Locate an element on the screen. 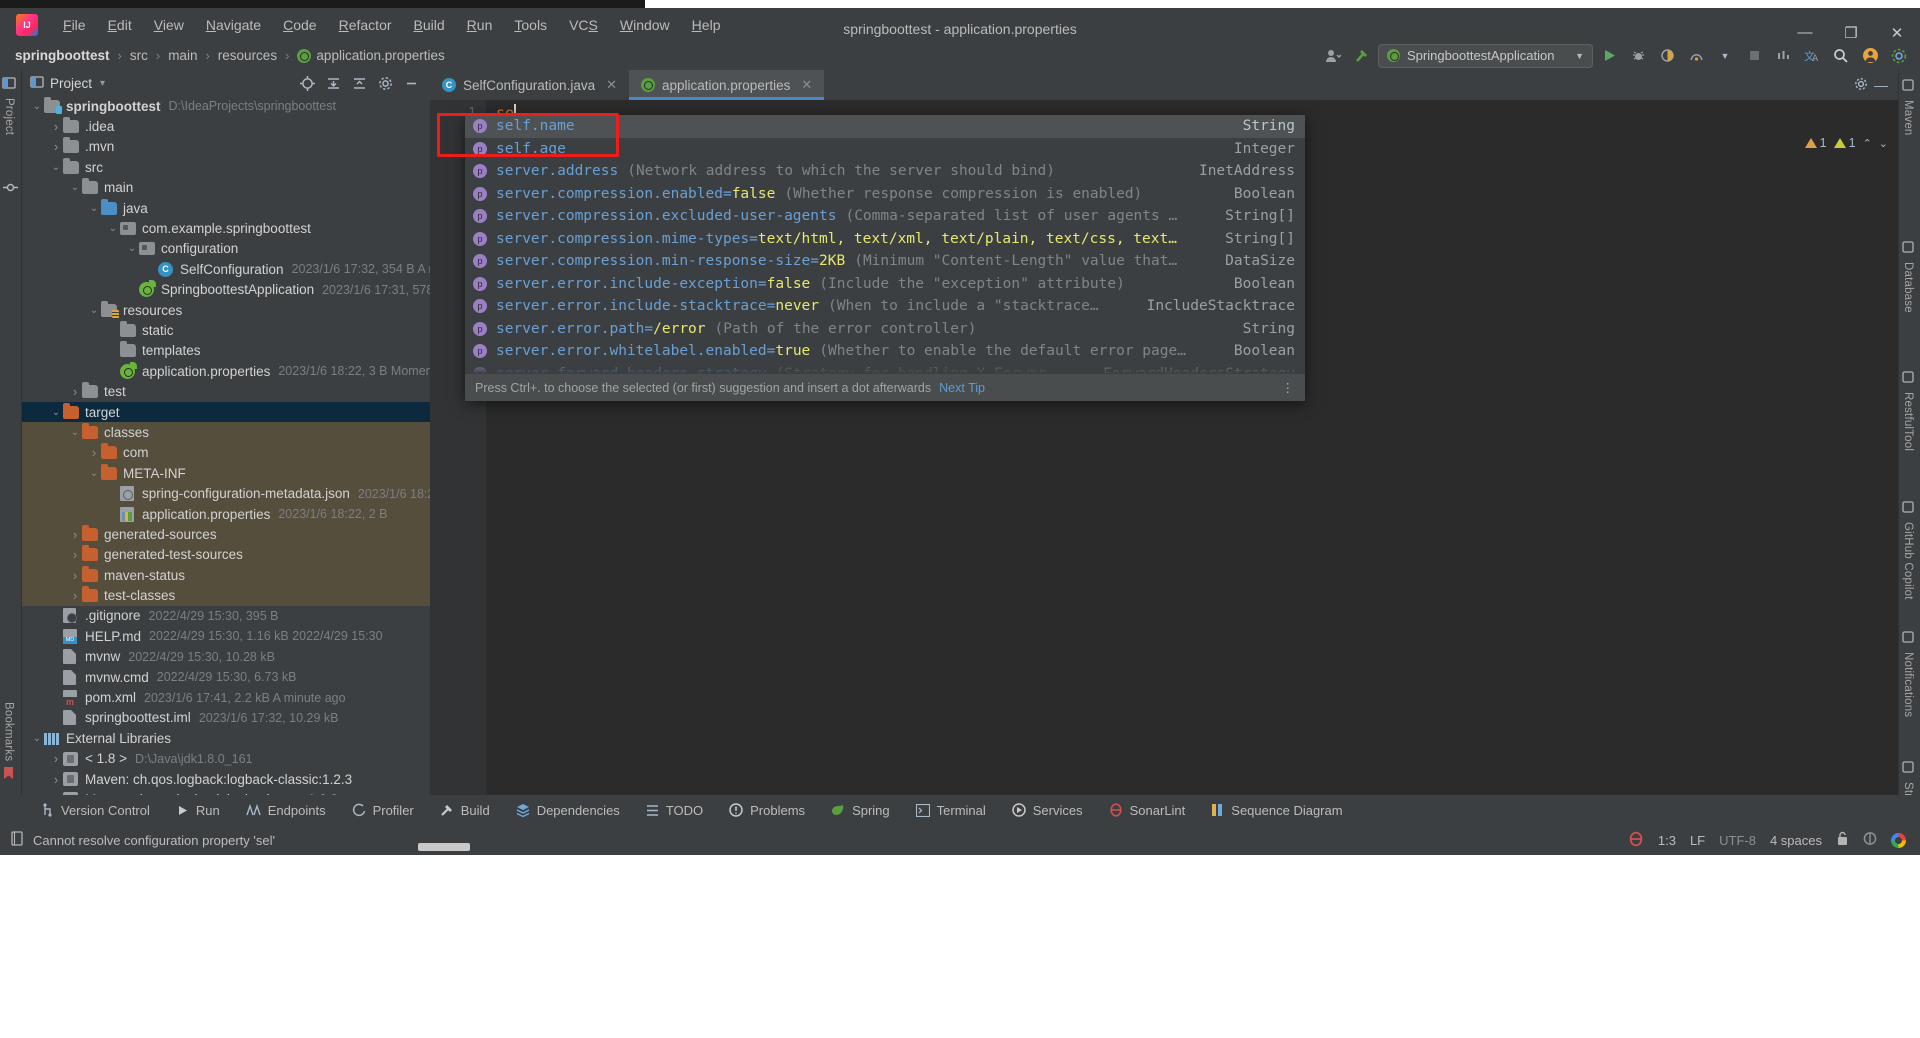  tool-window-terminal: Terminal is located at coordinates (951, 810).